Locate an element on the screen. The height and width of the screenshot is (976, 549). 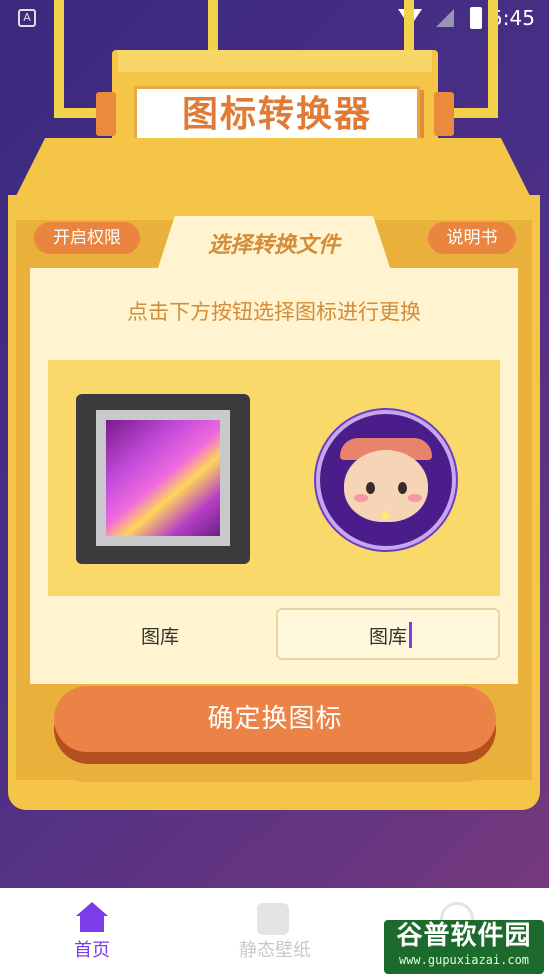
left-knob is located at coordinates (106, 114).